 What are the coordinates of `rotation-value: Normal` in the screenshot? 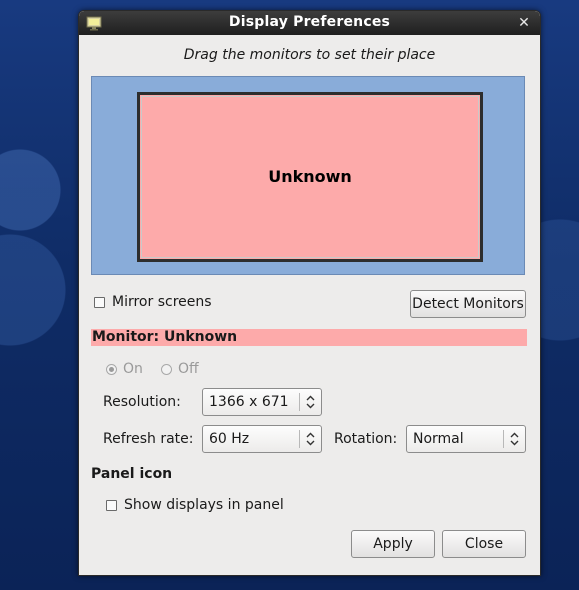 It's located at (438, 439).